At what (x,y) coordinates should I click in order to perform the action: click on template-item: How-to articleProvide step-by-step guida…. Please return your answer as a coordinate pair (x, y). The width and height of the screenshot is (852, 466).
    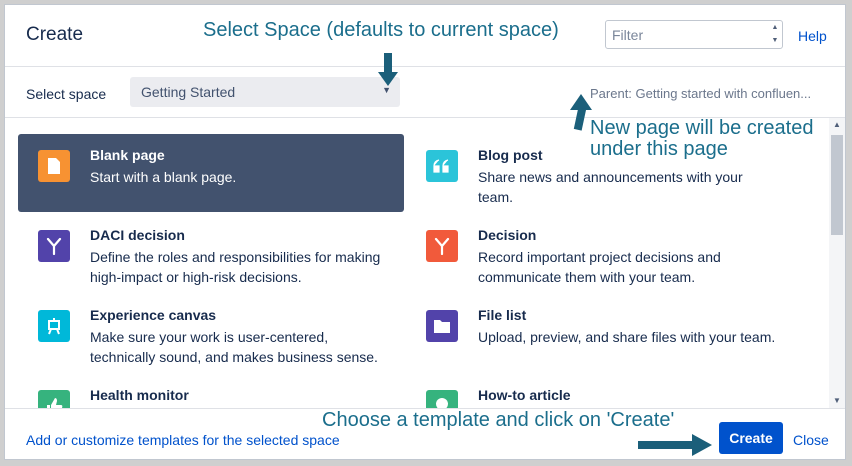
    Looking at the image, I should click on (599, 391).